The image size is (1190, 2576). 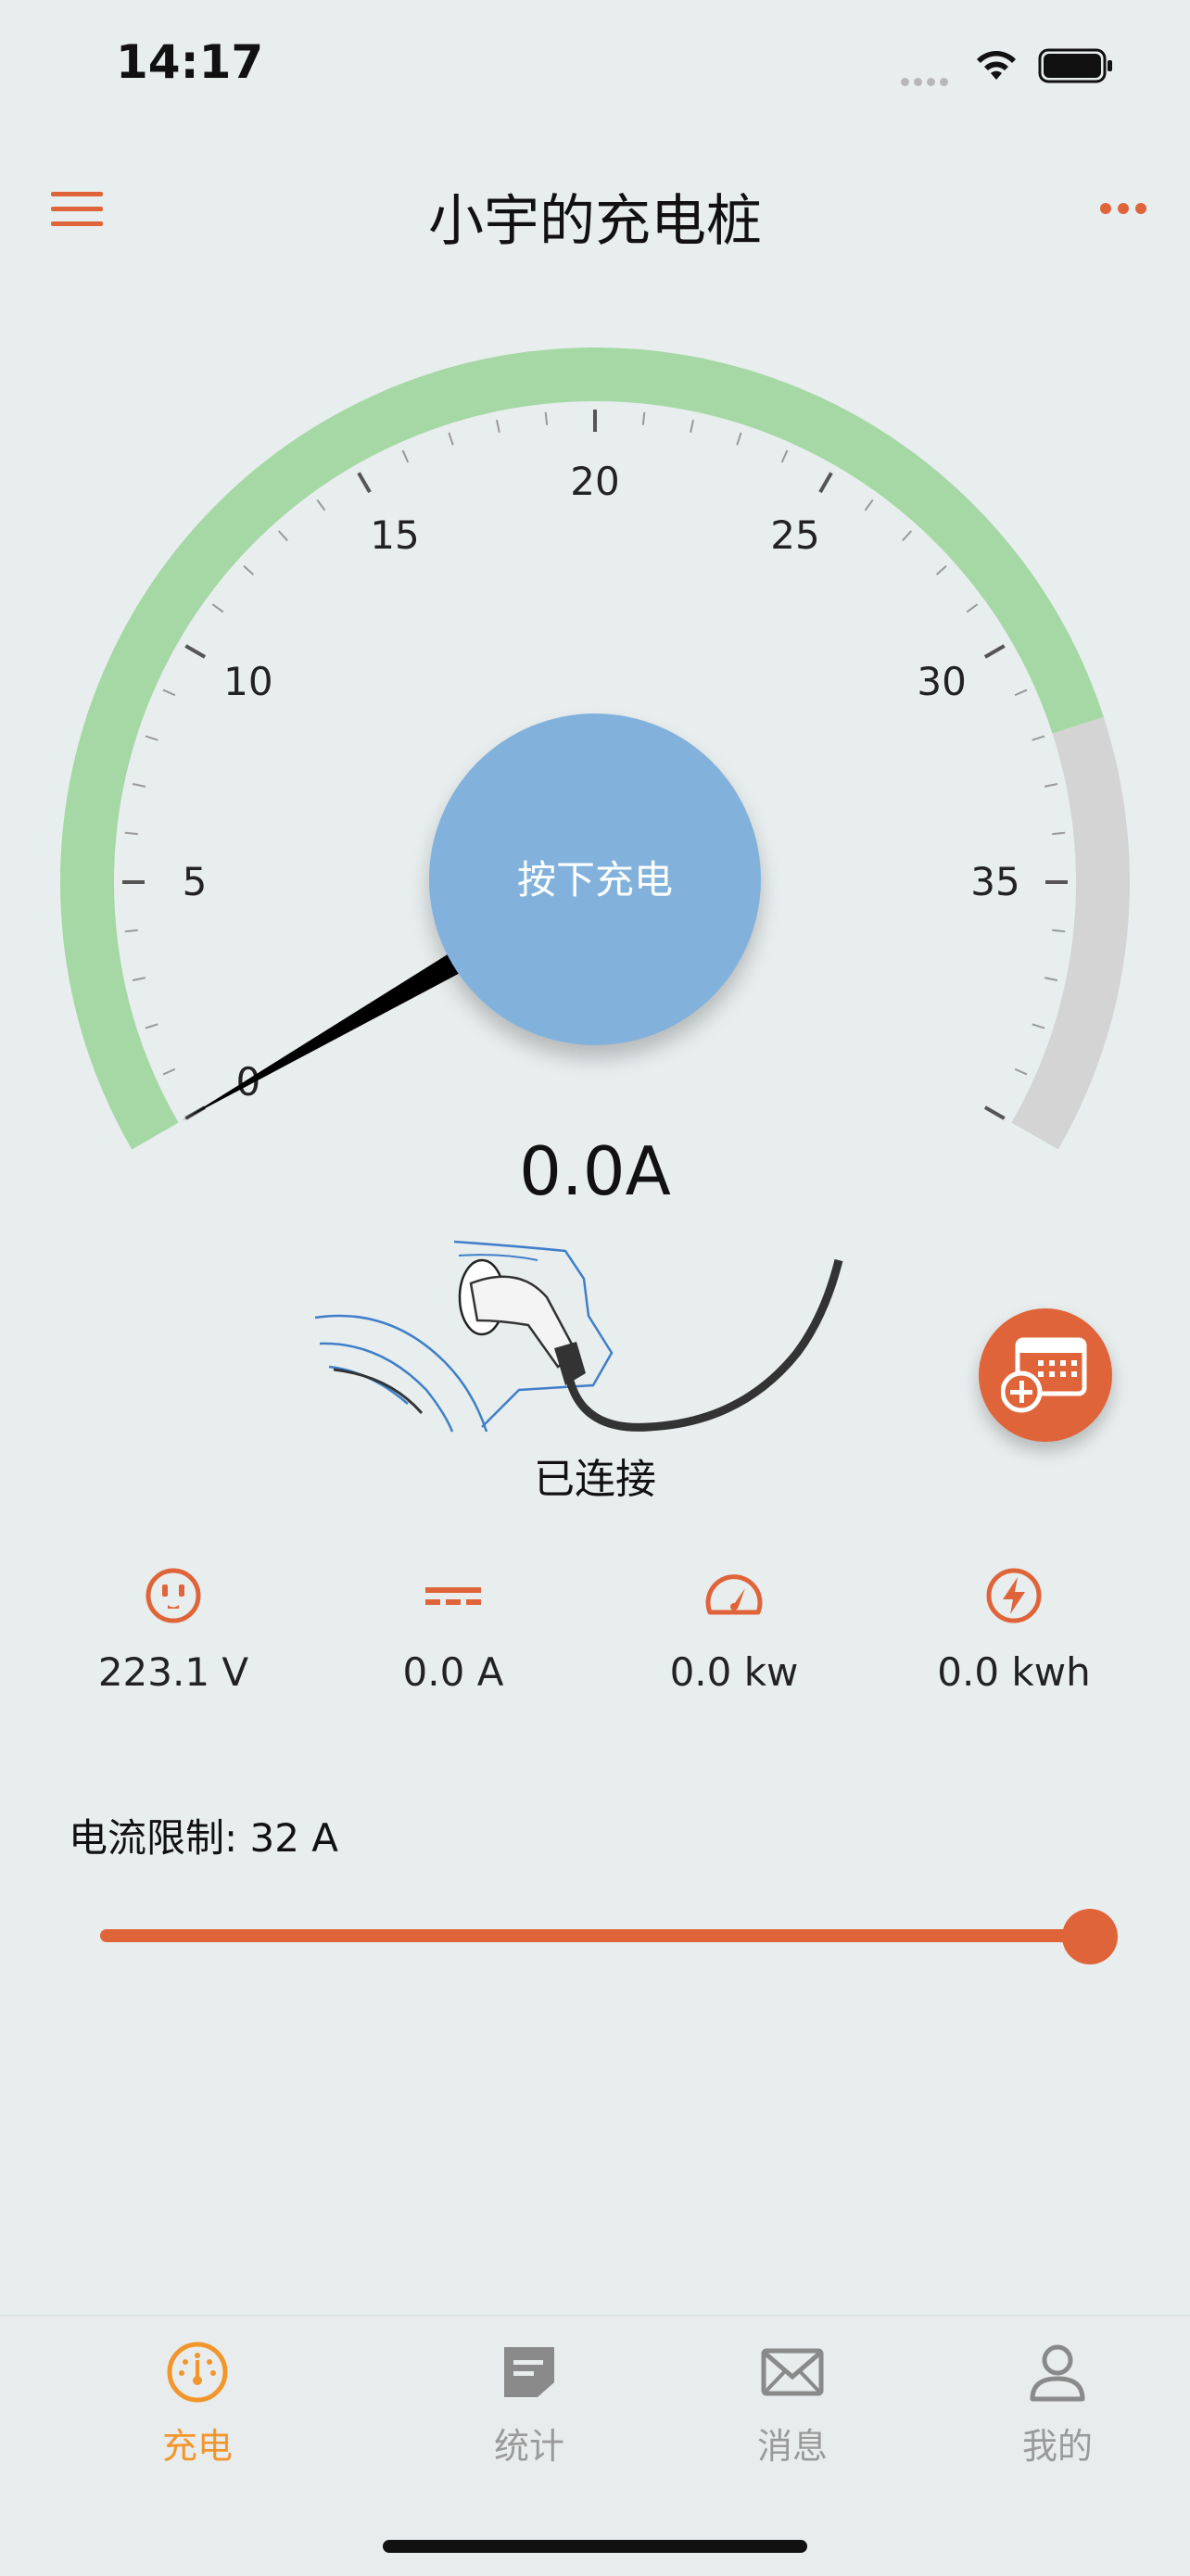 What do you see at coordinates (1057, 2404) in the screenshot?
I see `tab-profile: 我的` at bounding box center [1057, 2404].